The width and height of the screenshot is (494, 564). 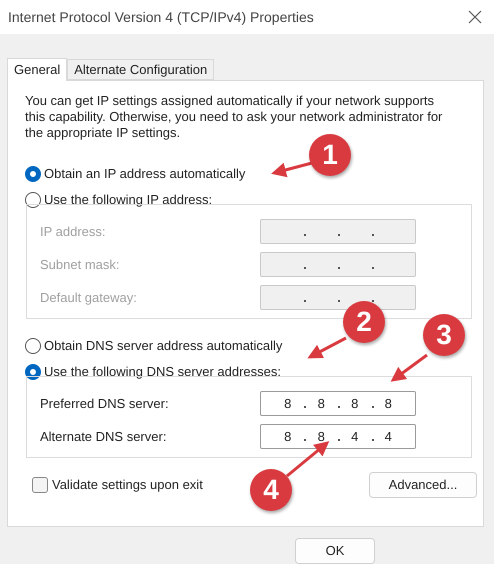 I want to click on field-label: IP address:, so click(x=73, y=231).